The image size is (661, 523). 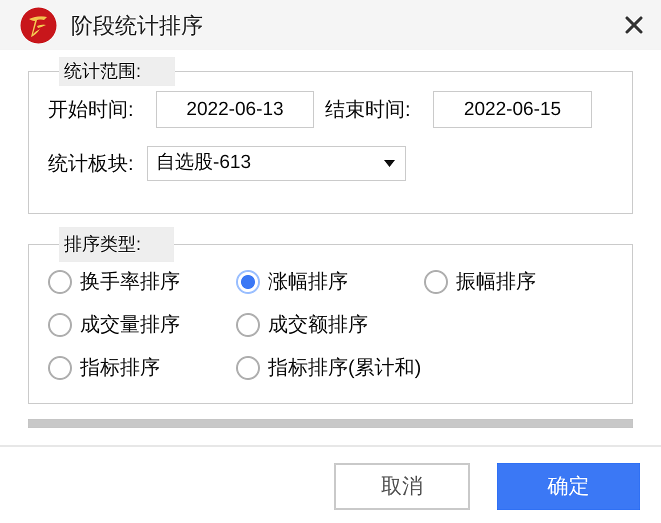 What do you see at coordinates (345, 368) in the screenshot?
I see `radio-label: 指标排序(累计和)` at bounding box center [345, 368].